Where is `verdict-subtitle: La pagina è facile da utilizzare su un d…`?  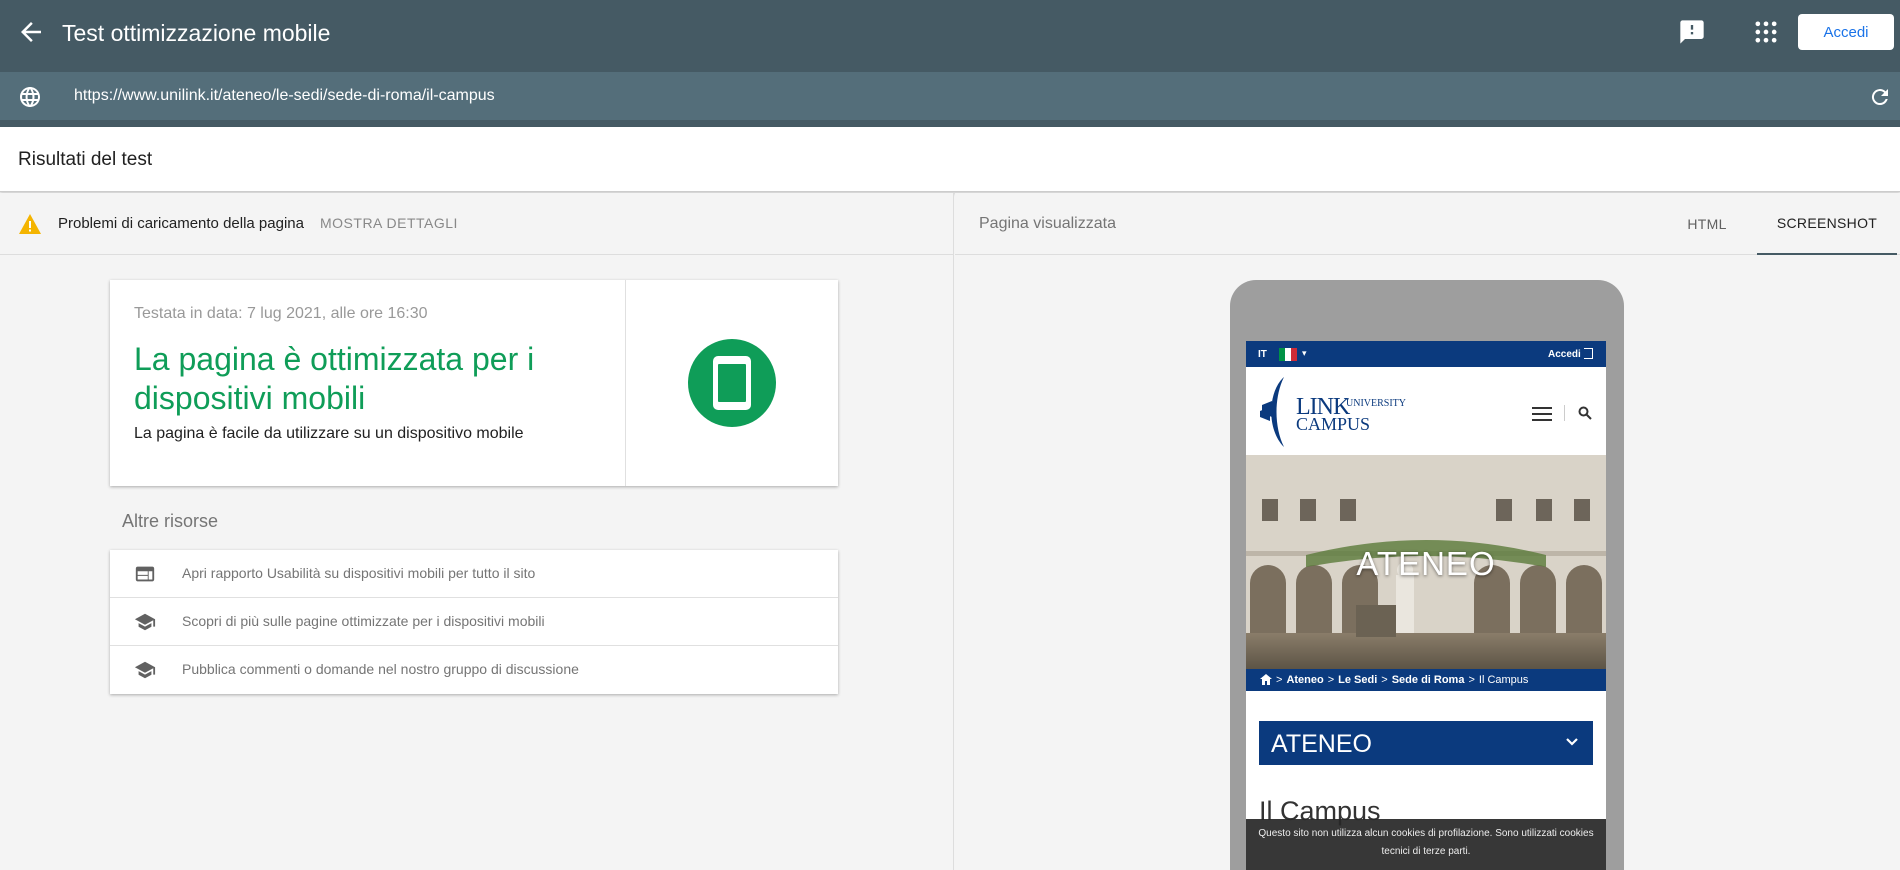
verdict-subtitle: La pagina è facile da utilizzare su un d… is located at coordinates (329, 433).